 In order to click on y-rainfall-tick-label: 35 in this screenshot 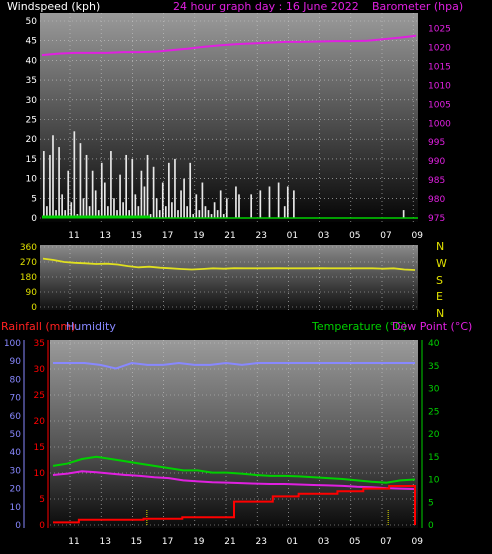, I will do `click(39, 344)`.